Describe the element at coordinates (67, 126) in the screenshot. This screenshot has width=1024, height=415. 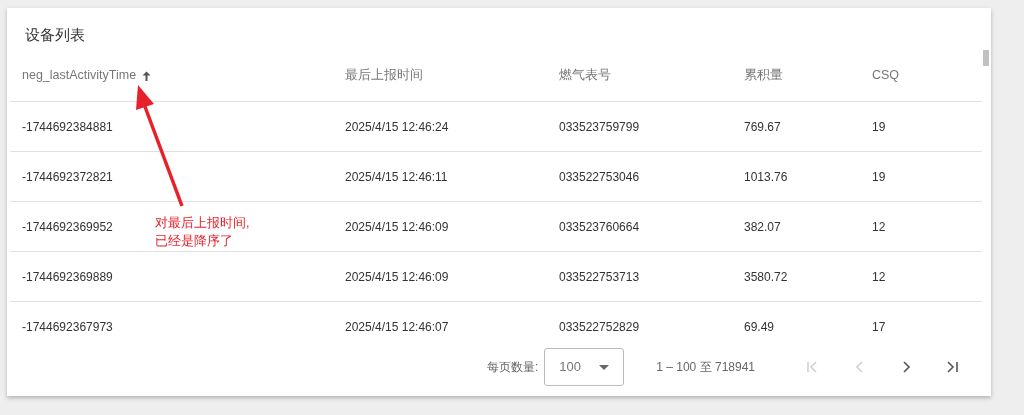
I see `table-cell: -1744692384881` at that location.